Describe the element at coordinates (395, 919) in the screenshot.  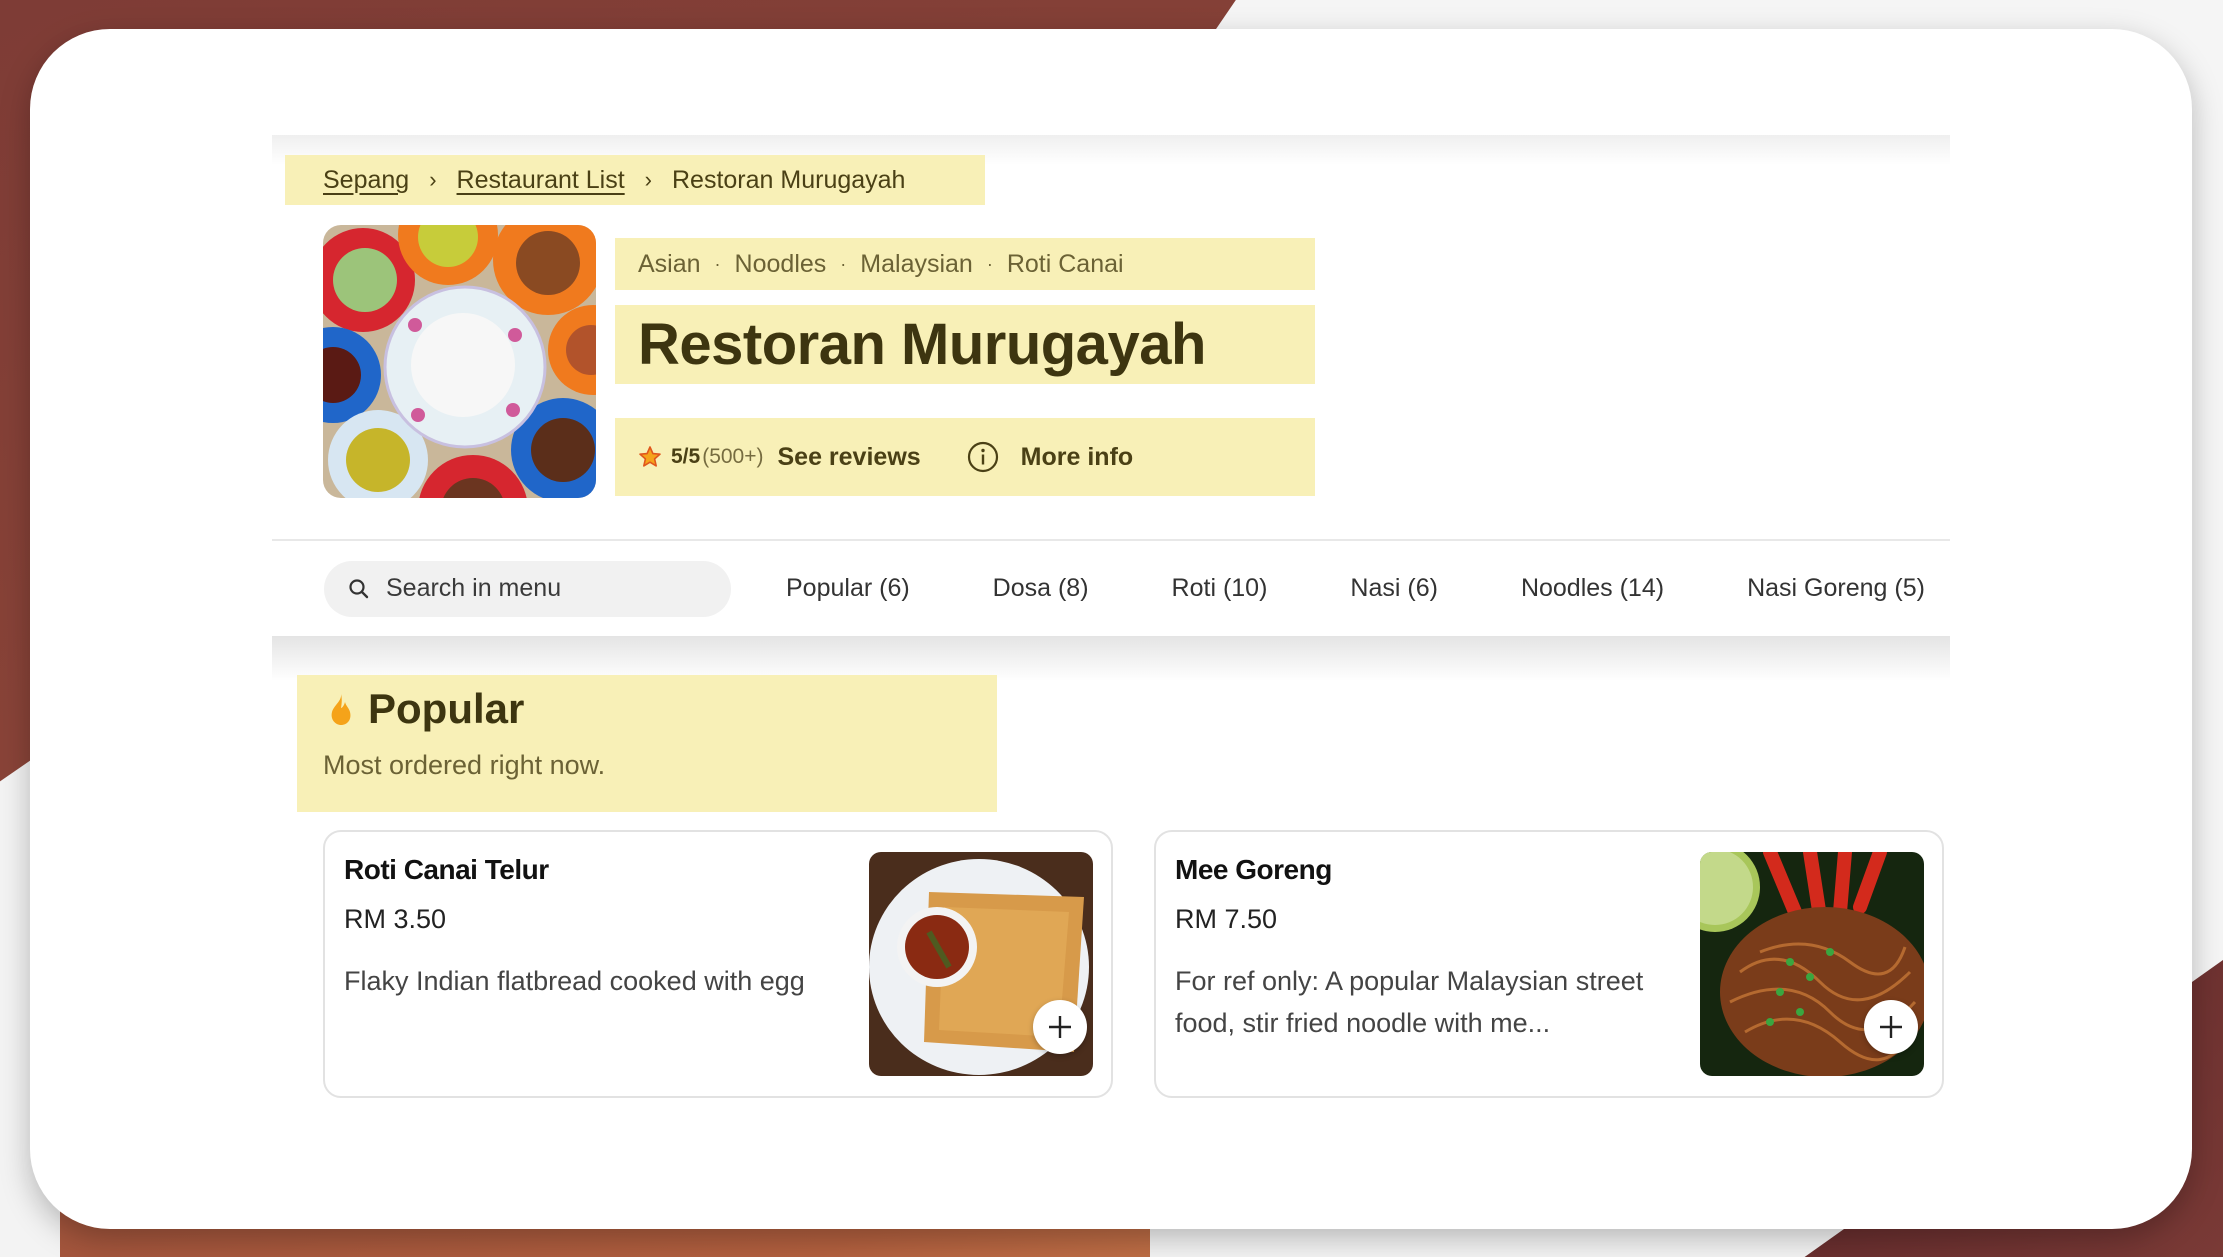
I see `item-price: RM 3.50` at that location.